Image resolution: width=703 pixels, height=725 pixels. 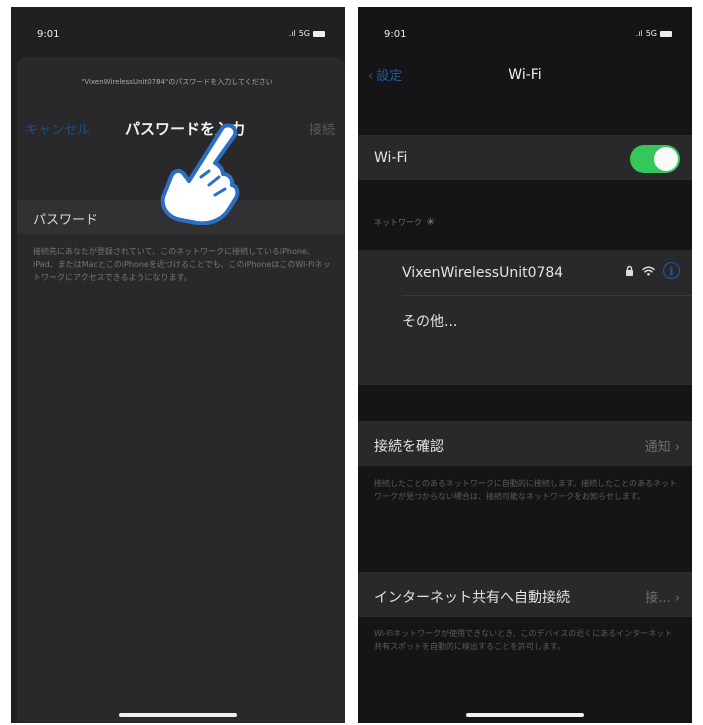 What do you see at coordinates (391, 158) in the screenshot?
I see `wifi-label: Wi-Fi` at bounding box center [391, 158].